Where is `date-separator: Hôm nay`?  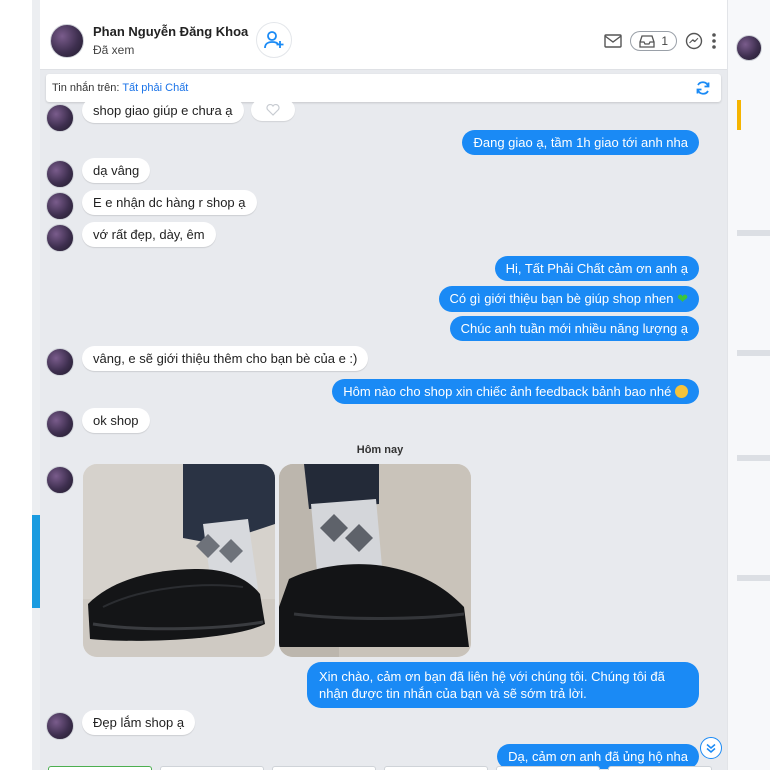 date-separator: Hôm nay is located at coordinates (380, 450).